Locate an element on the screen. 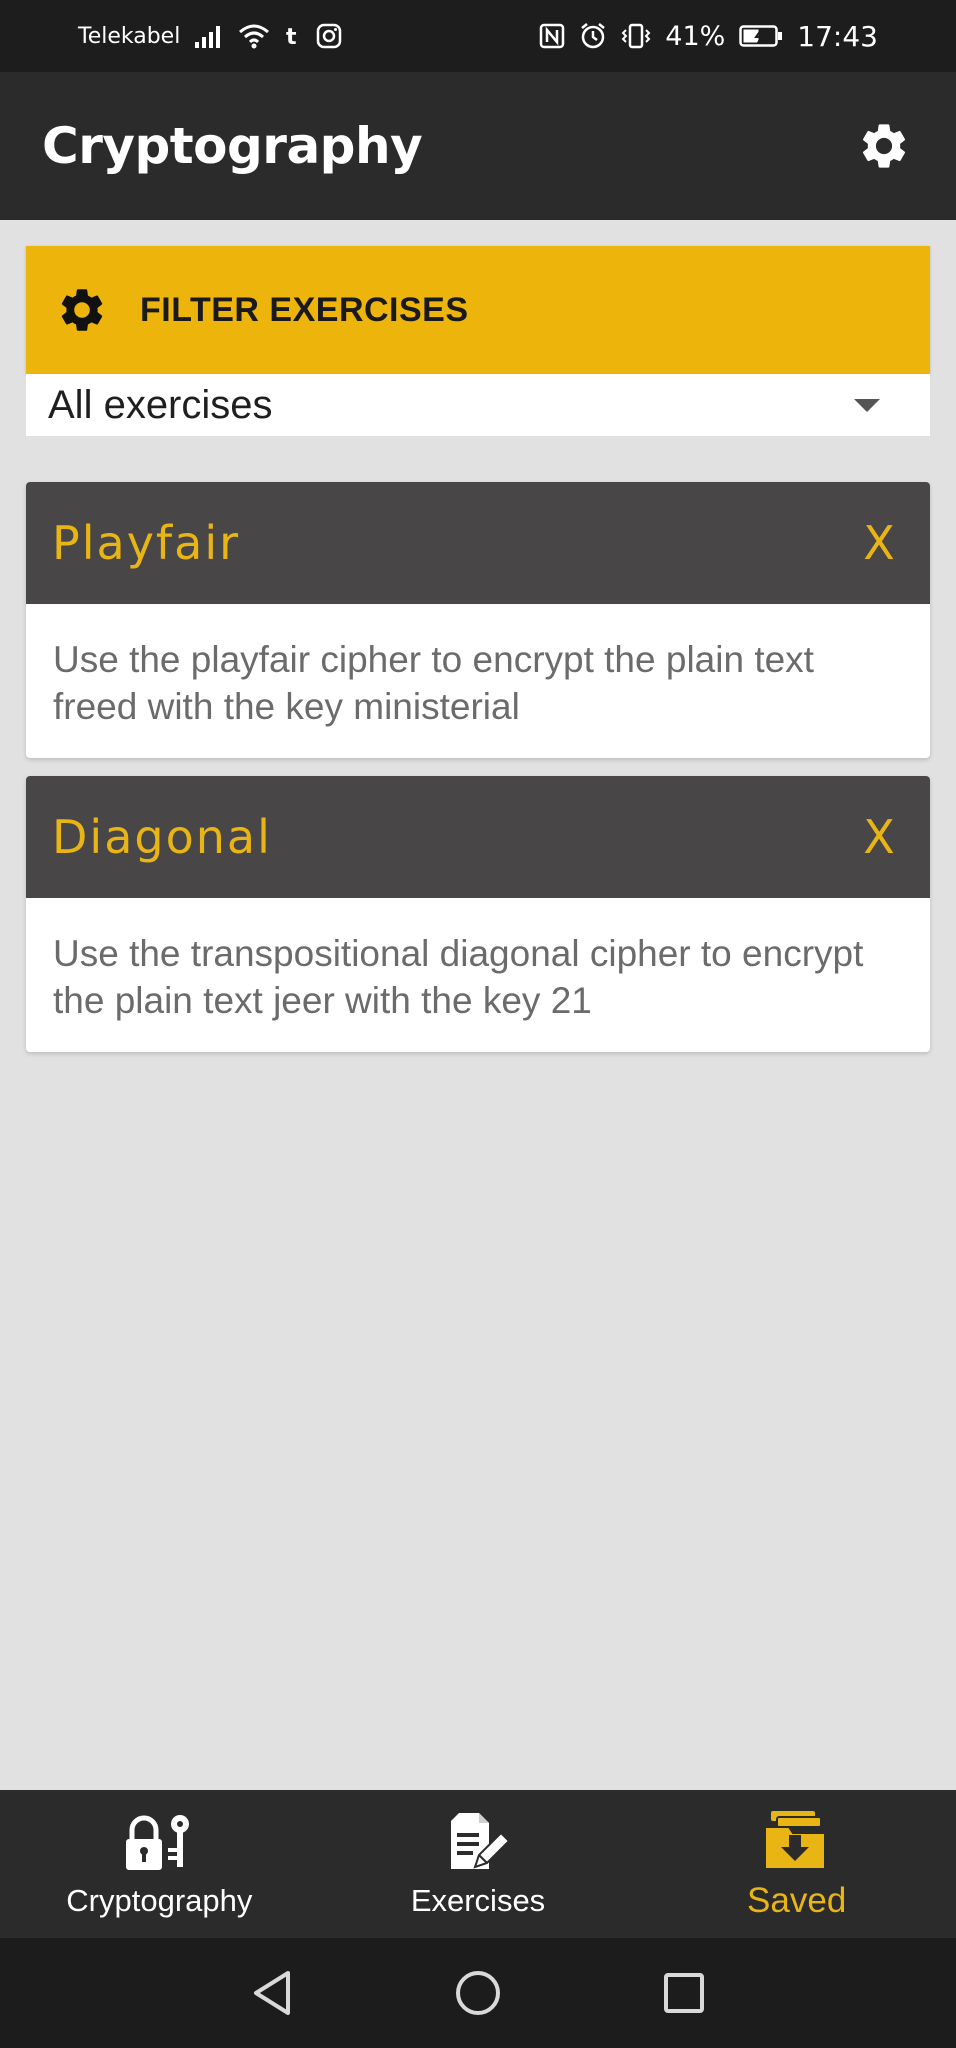 This screenshot has height=2048, width=956. nav-label: Exercises is located at coordinates (478, 1900).